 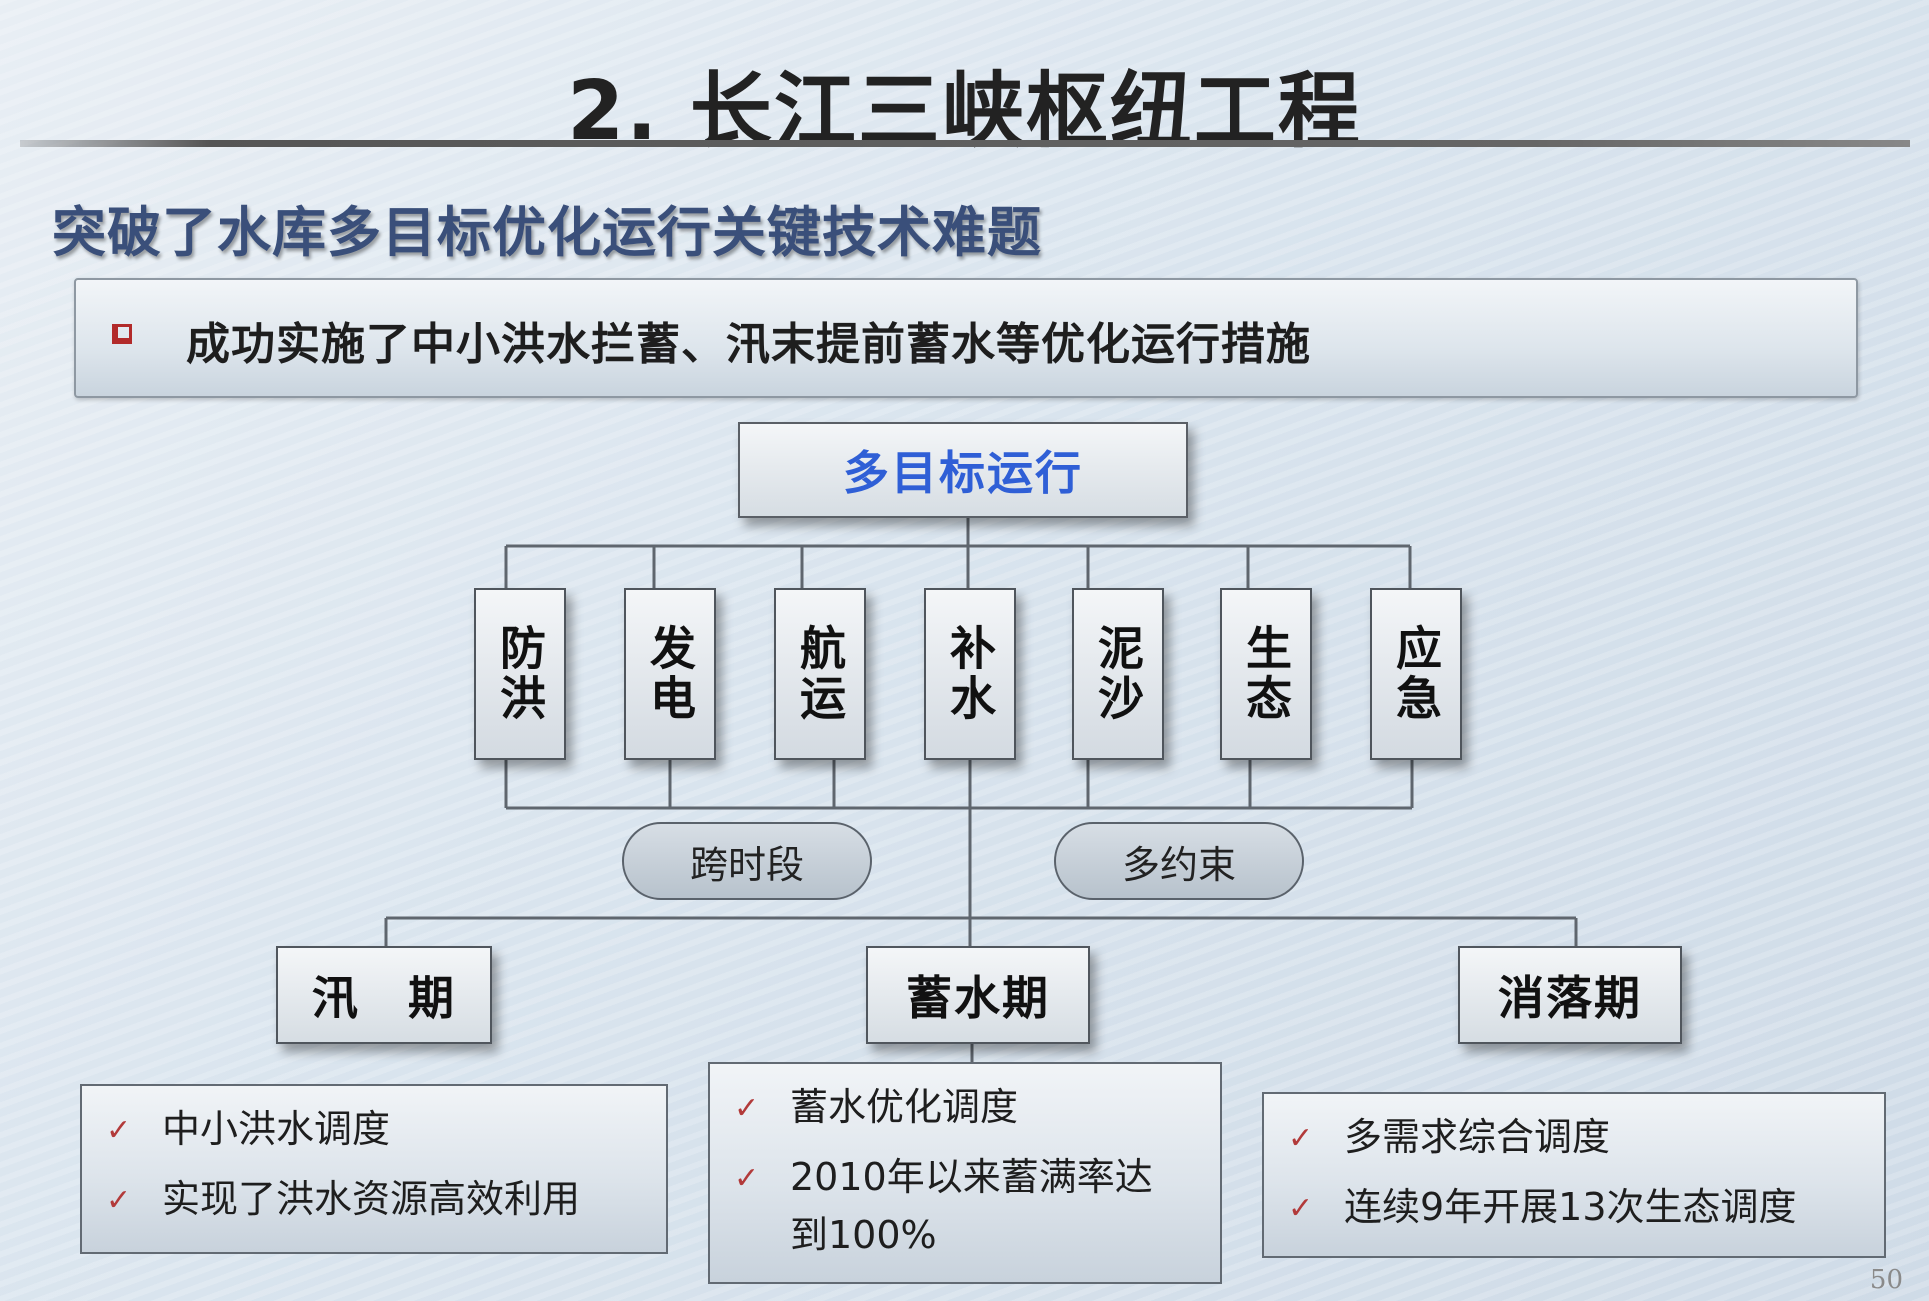 I want to click on detail-box-impound: ✓ 蓄水优化调度 ✓ 2010年以来蓄满率达到100%, so click(x=965, y=1173).